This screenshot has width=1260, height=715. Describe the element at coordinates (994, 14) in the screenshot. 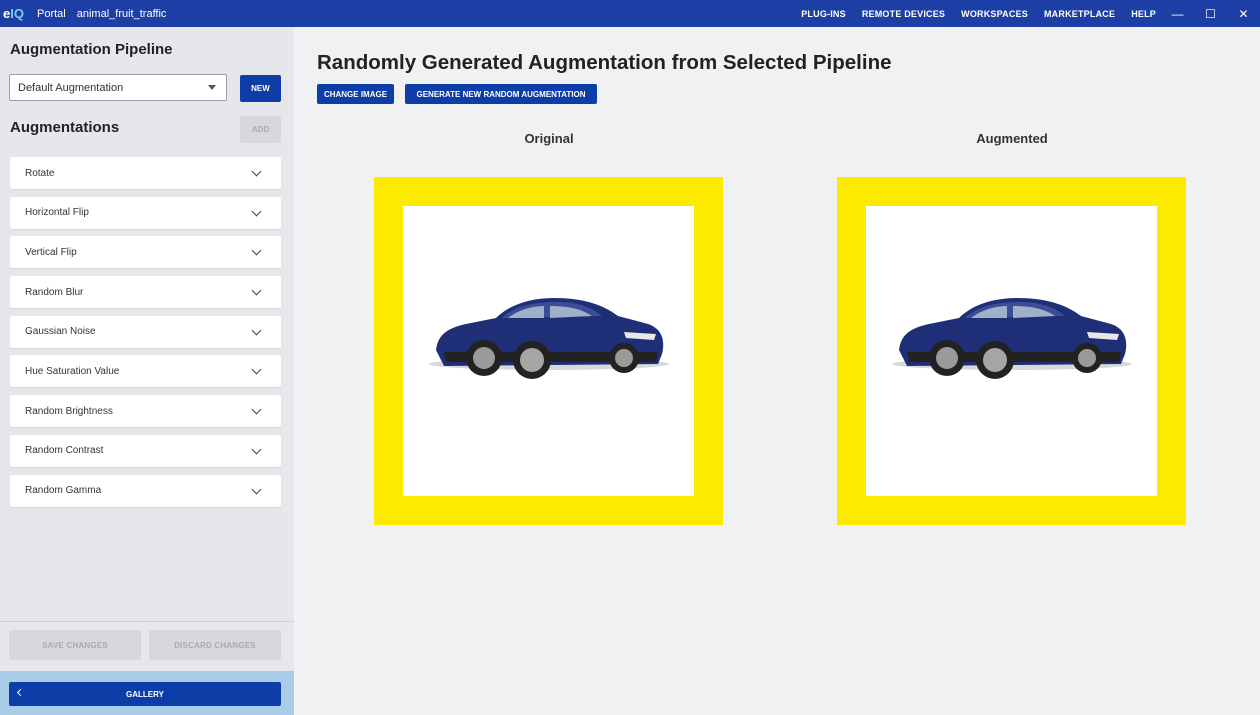

I see `menu-workspaces: WORKSPACES` at that location.